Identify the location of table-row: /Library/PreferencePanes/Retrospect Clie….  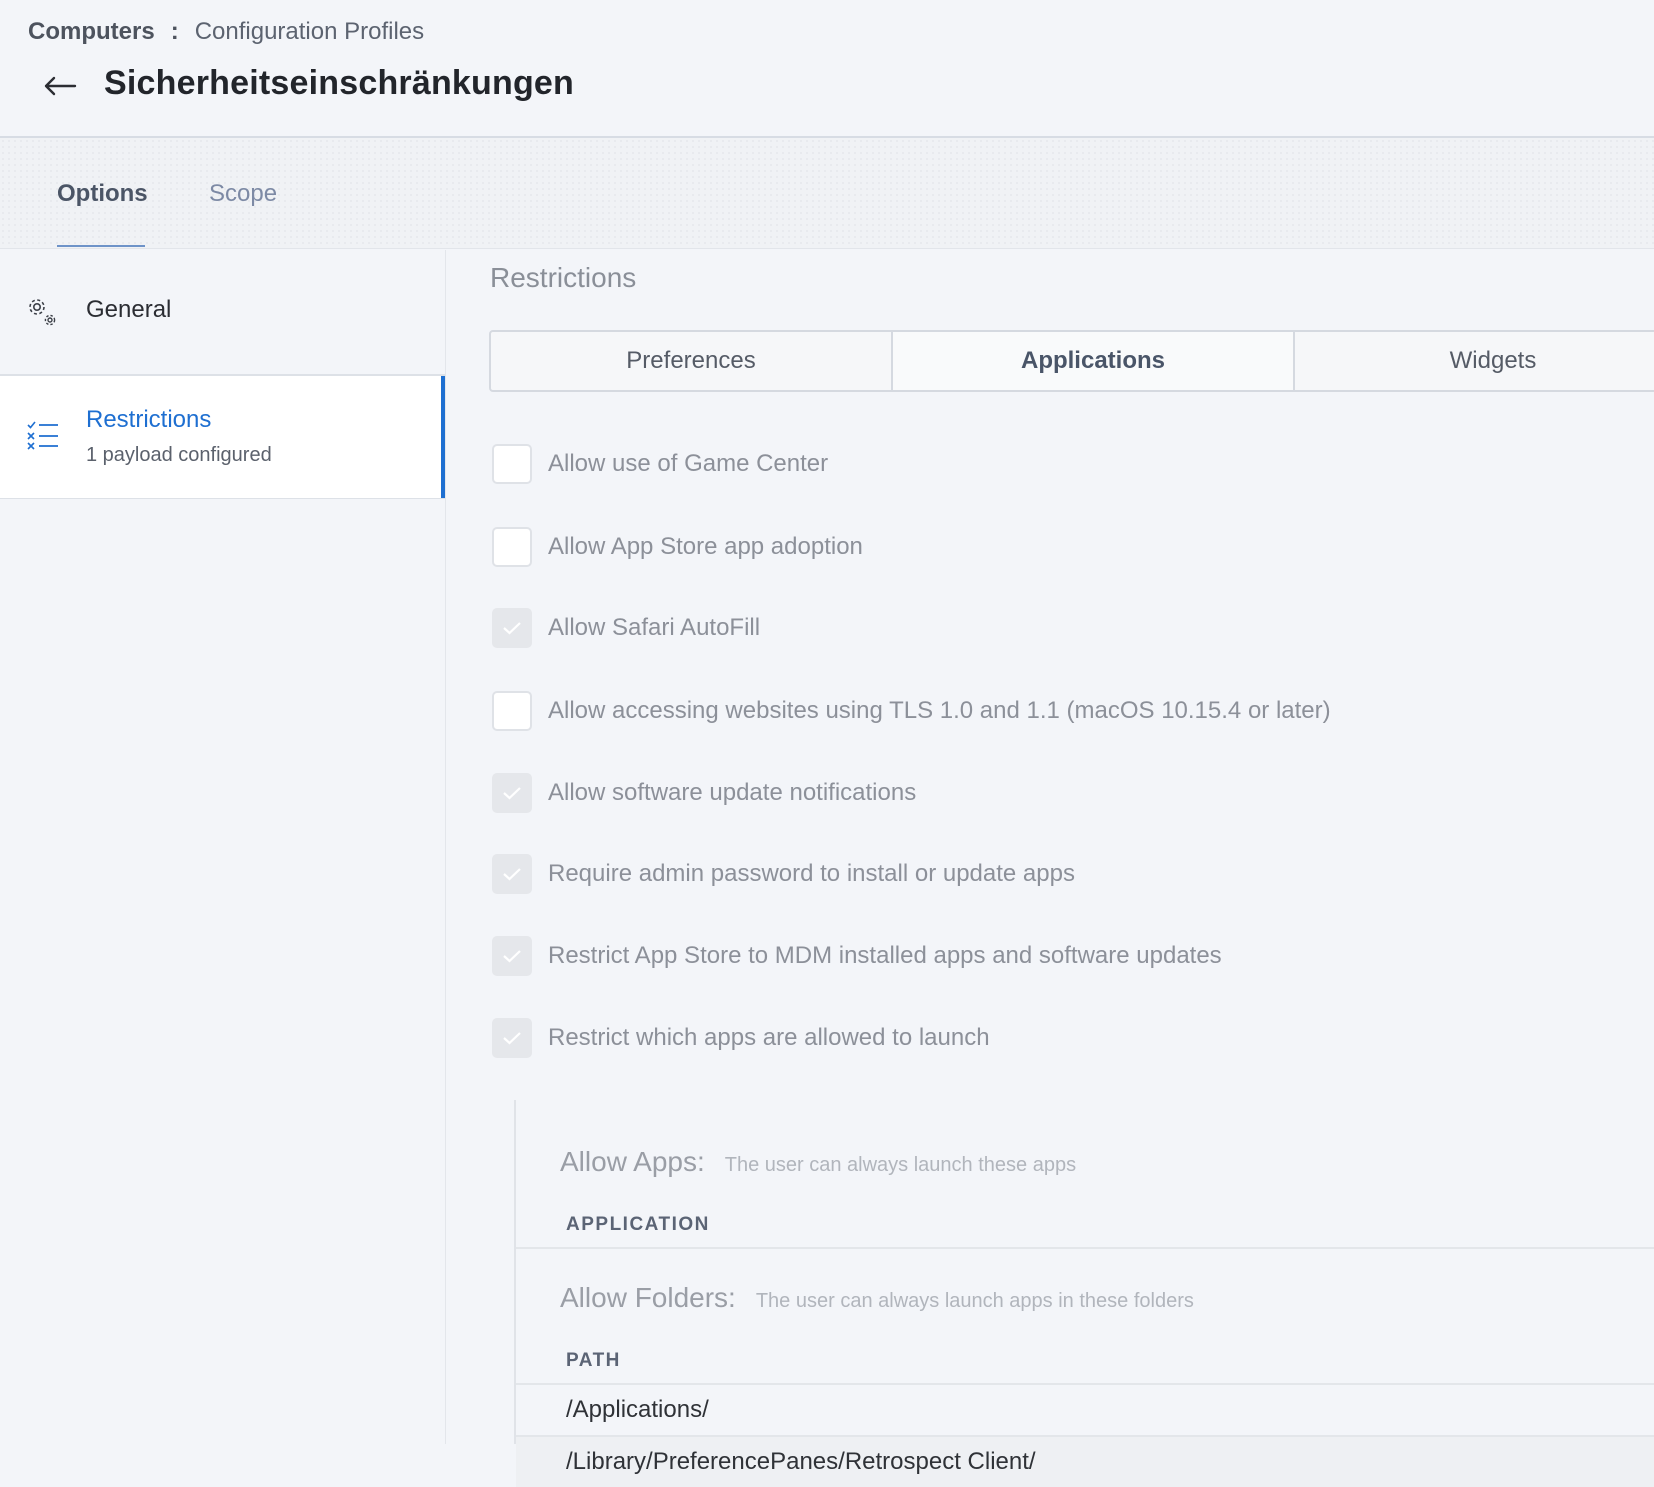
(1085, 1462).